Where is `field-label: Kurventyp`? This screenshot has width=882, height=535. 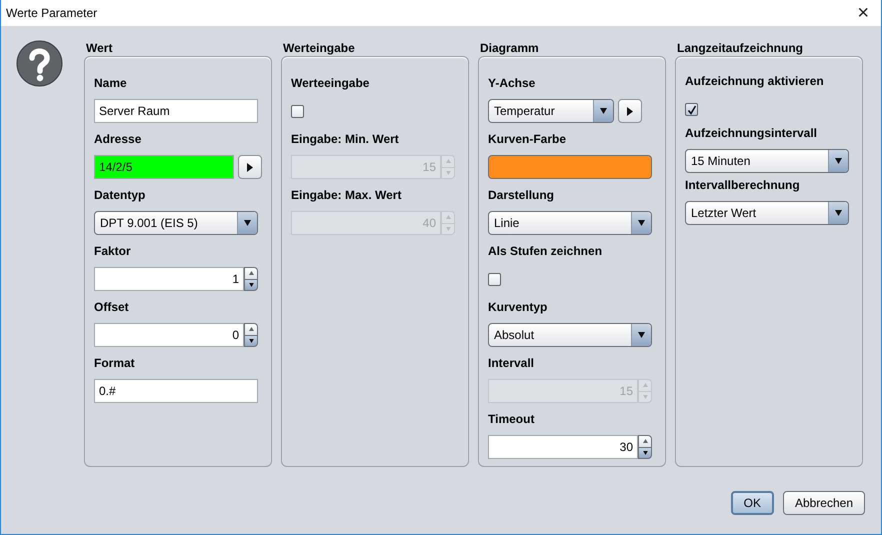
field-label: Kurventyp is located at coordinates (518, 307).